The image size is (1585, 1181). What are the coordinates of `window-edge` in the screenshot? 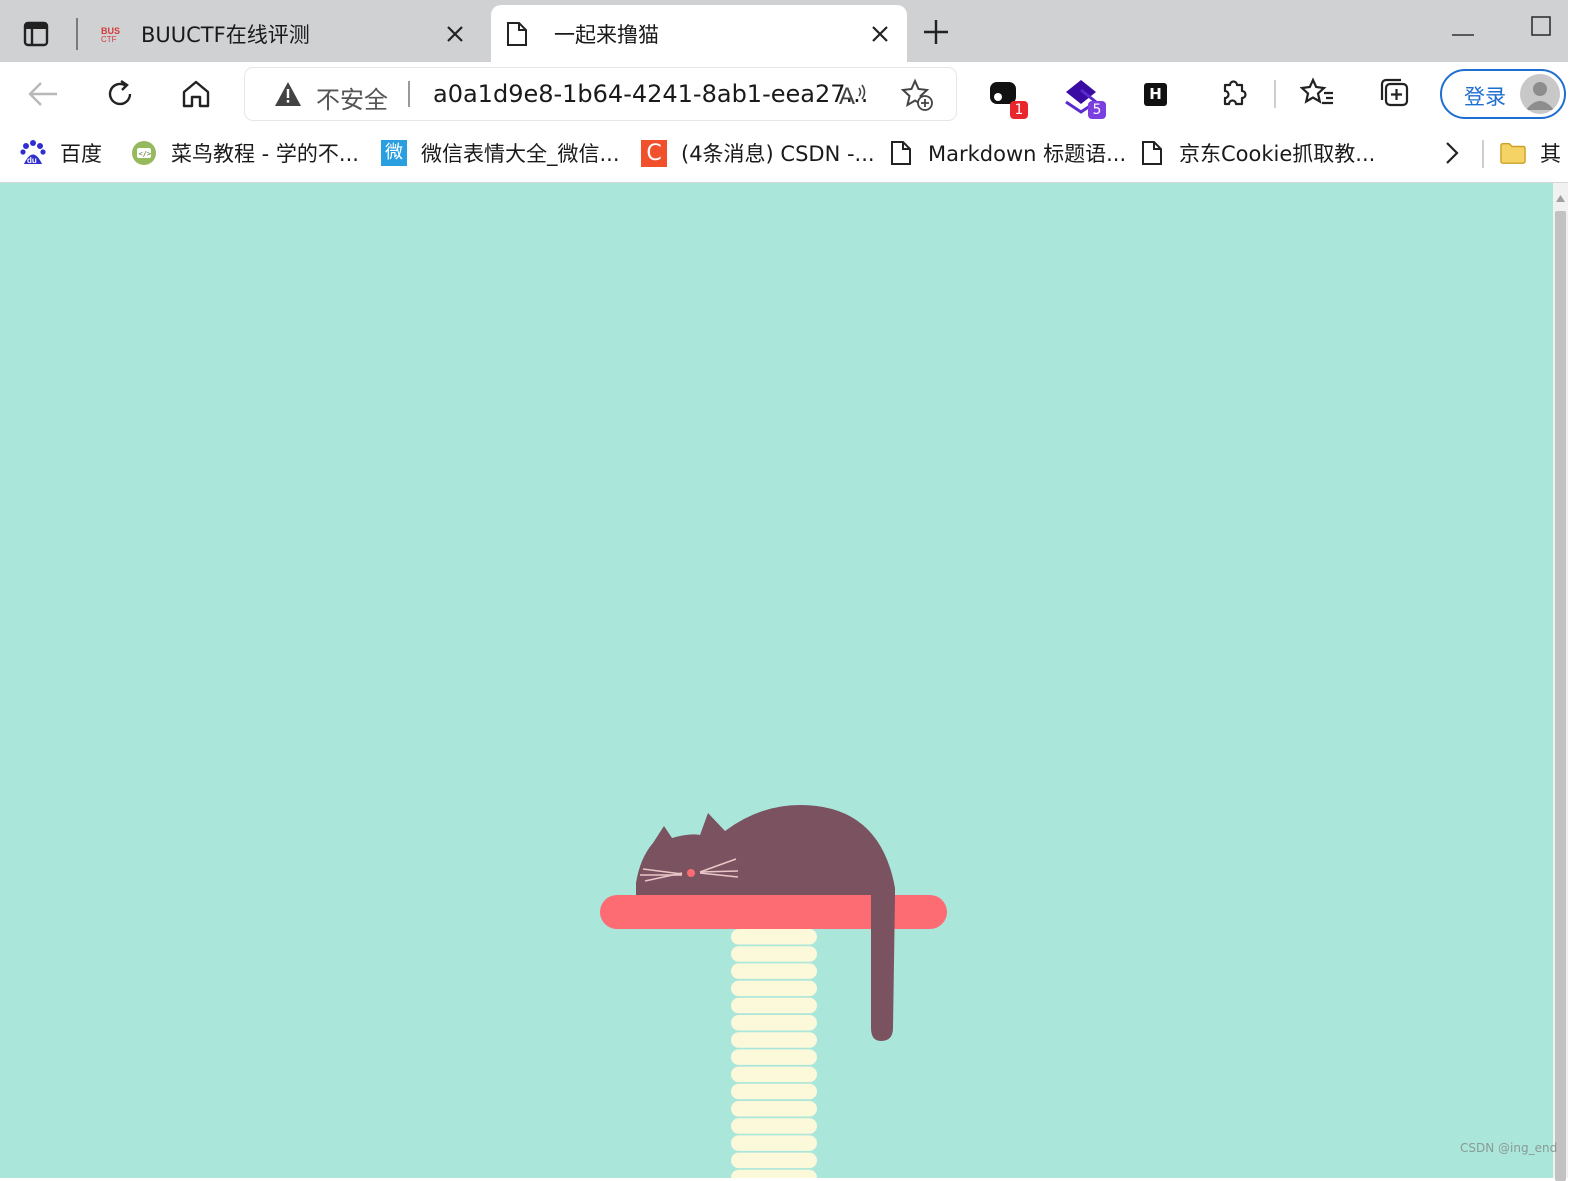 It's located at (1576, 589).